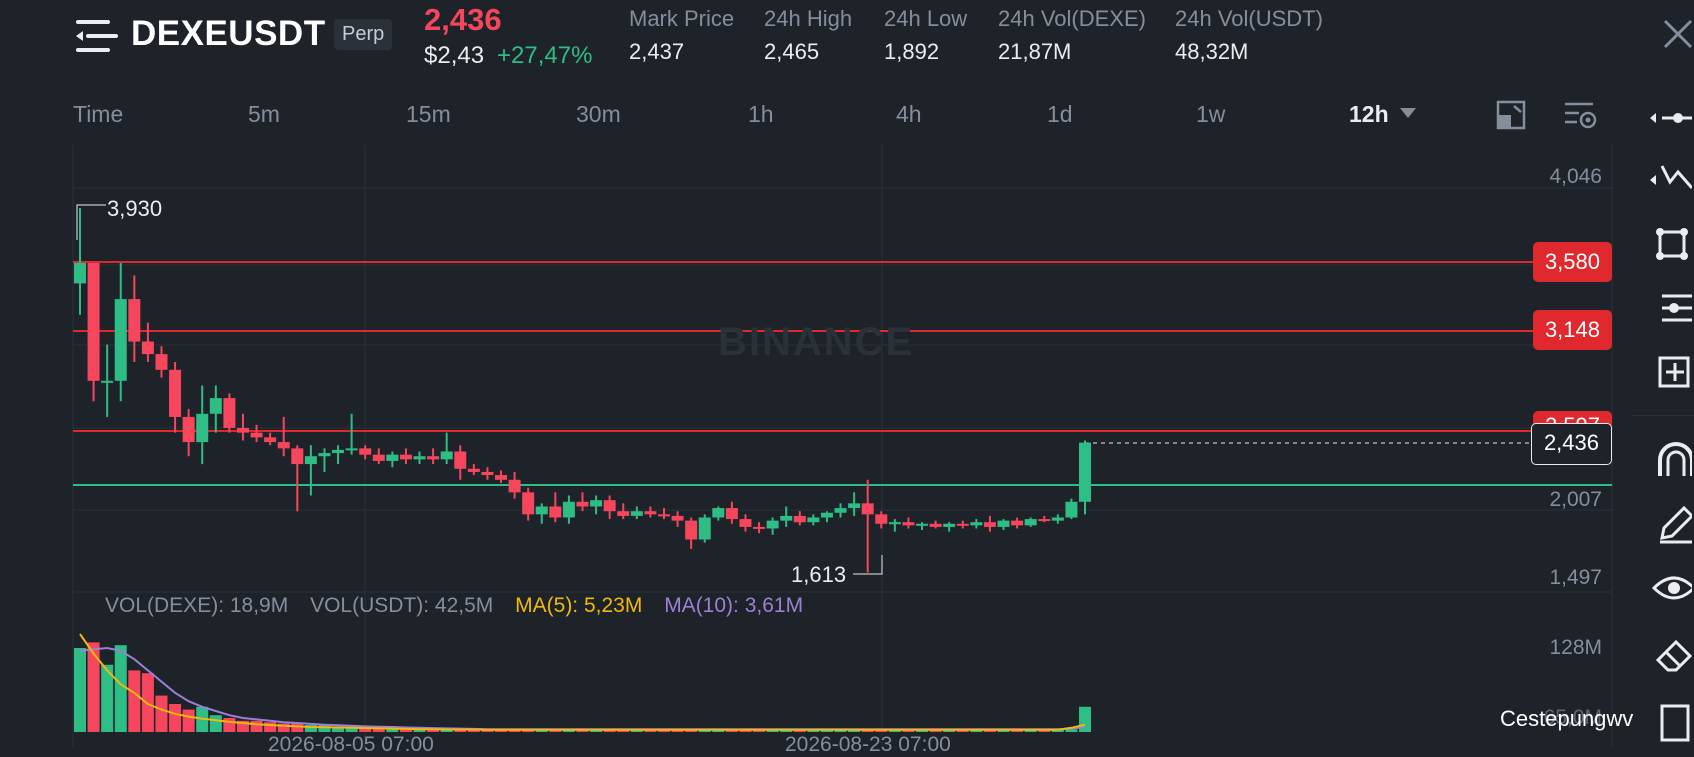 Image resolution: width=1694 pixels, height=757 pixels. What do you see at coordinates (1670, 308) in the screenshot?
I see `fib-tool-icon` at bounding box center [1670, 308].